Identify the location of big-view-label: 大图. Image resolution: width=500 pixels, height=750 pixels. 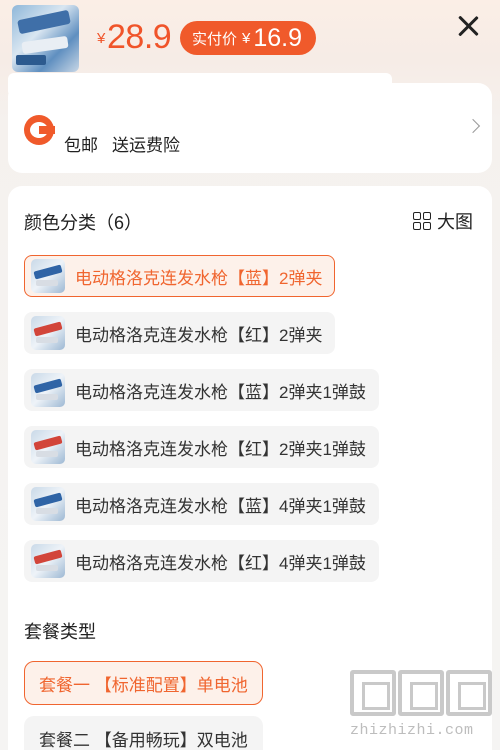
(455, 222).